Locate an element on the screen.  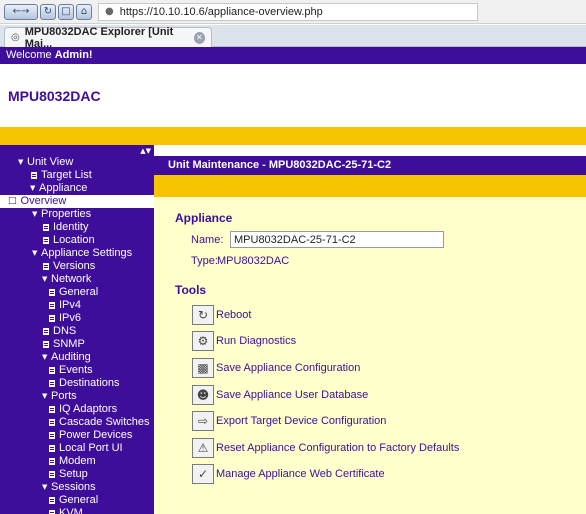
sidebar-item-appliance: ▼ Appliance is located at coordinates (77, 188).